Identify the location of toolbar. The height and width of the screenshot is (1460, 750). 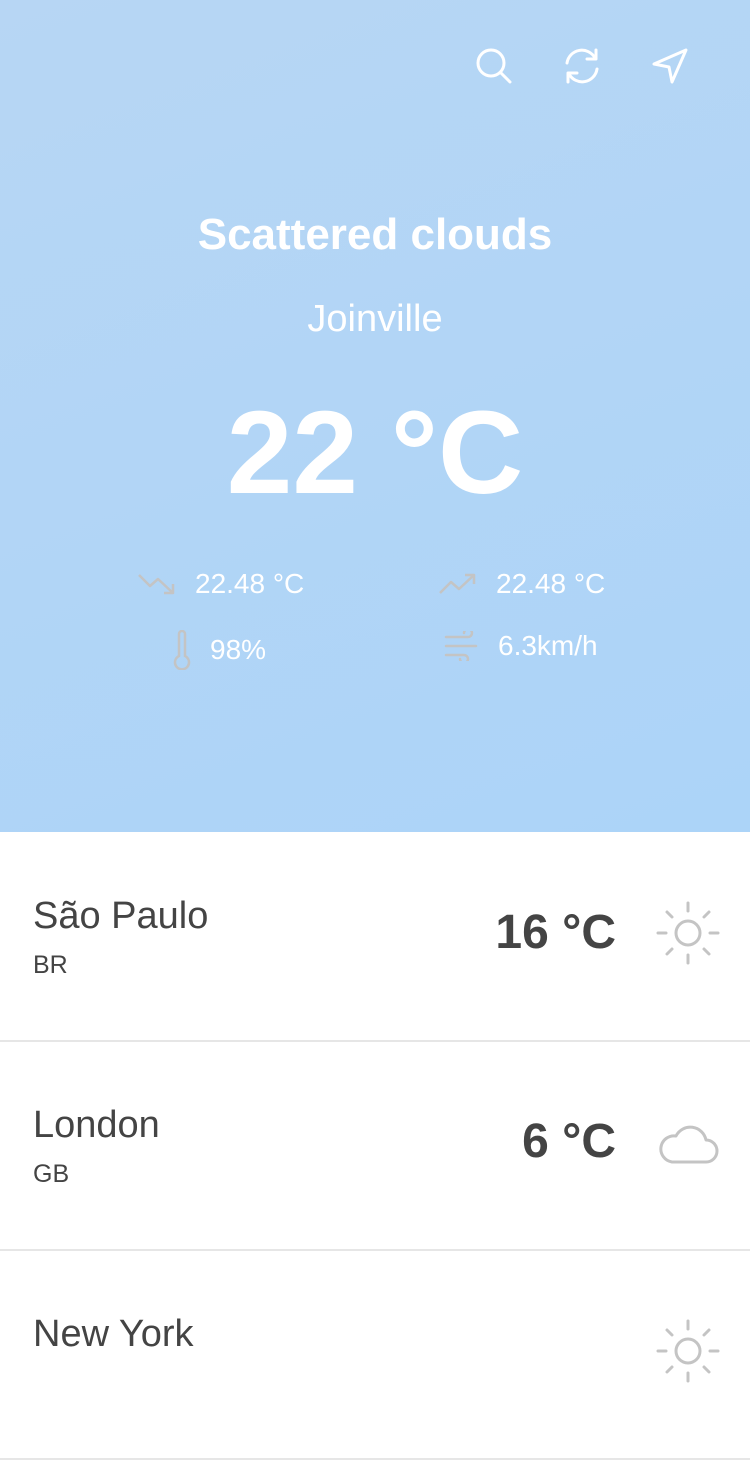
(582, 66).